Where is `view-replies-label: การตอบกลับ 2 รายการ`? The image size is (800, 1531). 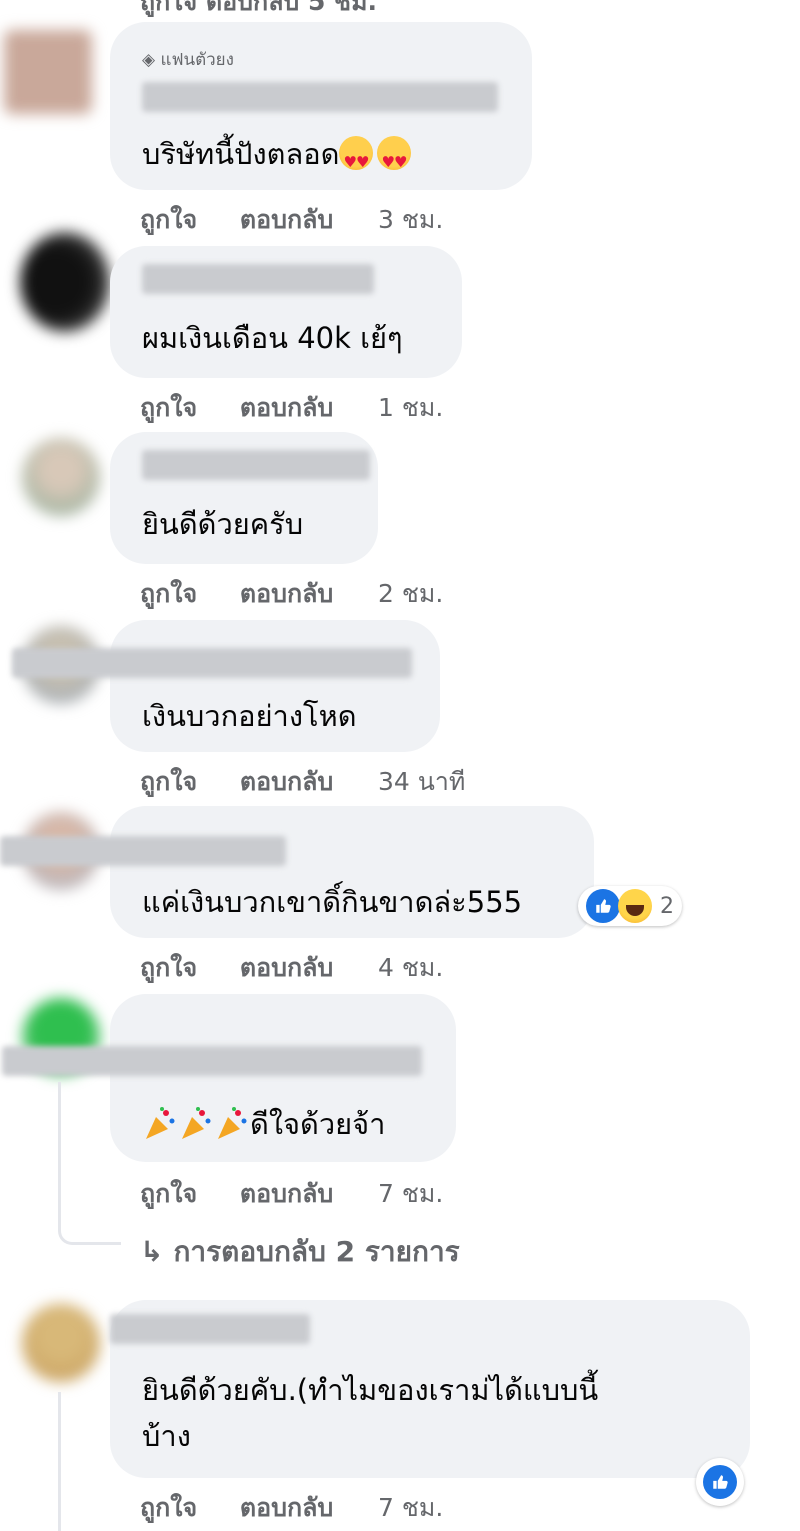
view-replies-label: การตอบกลับ 2 รายการ is located at coordinates (316, 1251).